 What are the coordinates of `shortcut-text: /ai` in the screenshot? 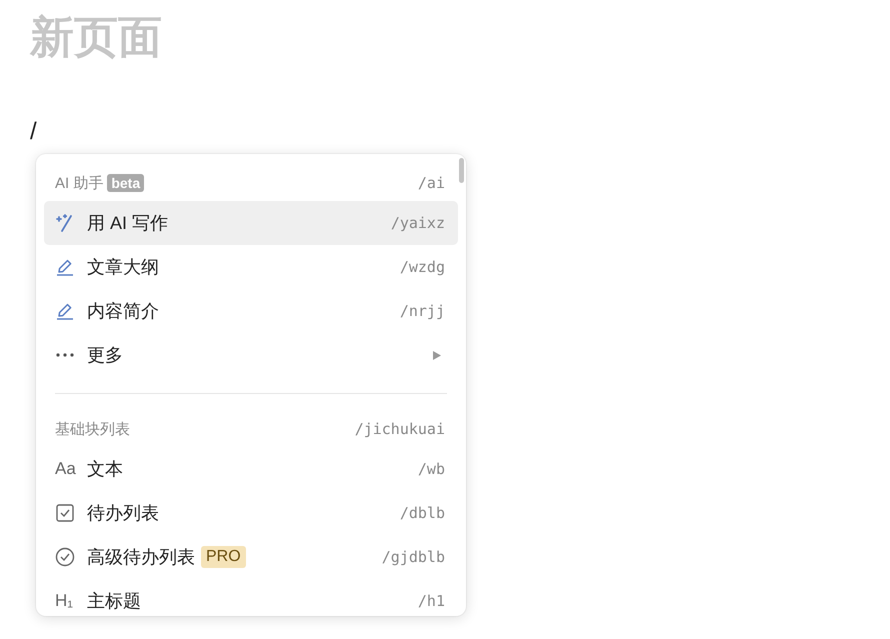 It's located at (431, 183).